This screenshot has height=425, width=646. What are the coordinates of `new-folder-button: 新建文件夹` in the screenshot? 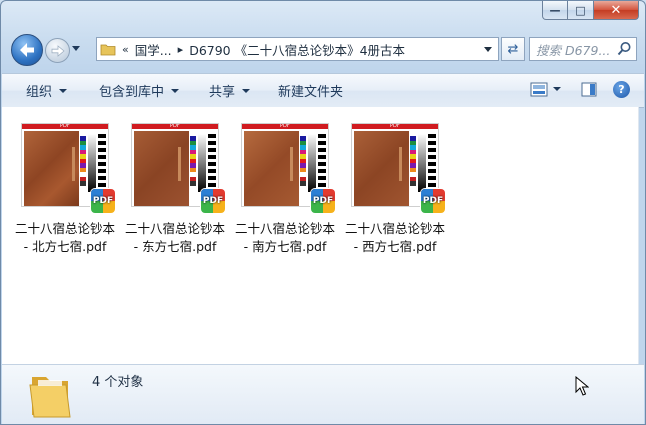 It's located at (310, 90).